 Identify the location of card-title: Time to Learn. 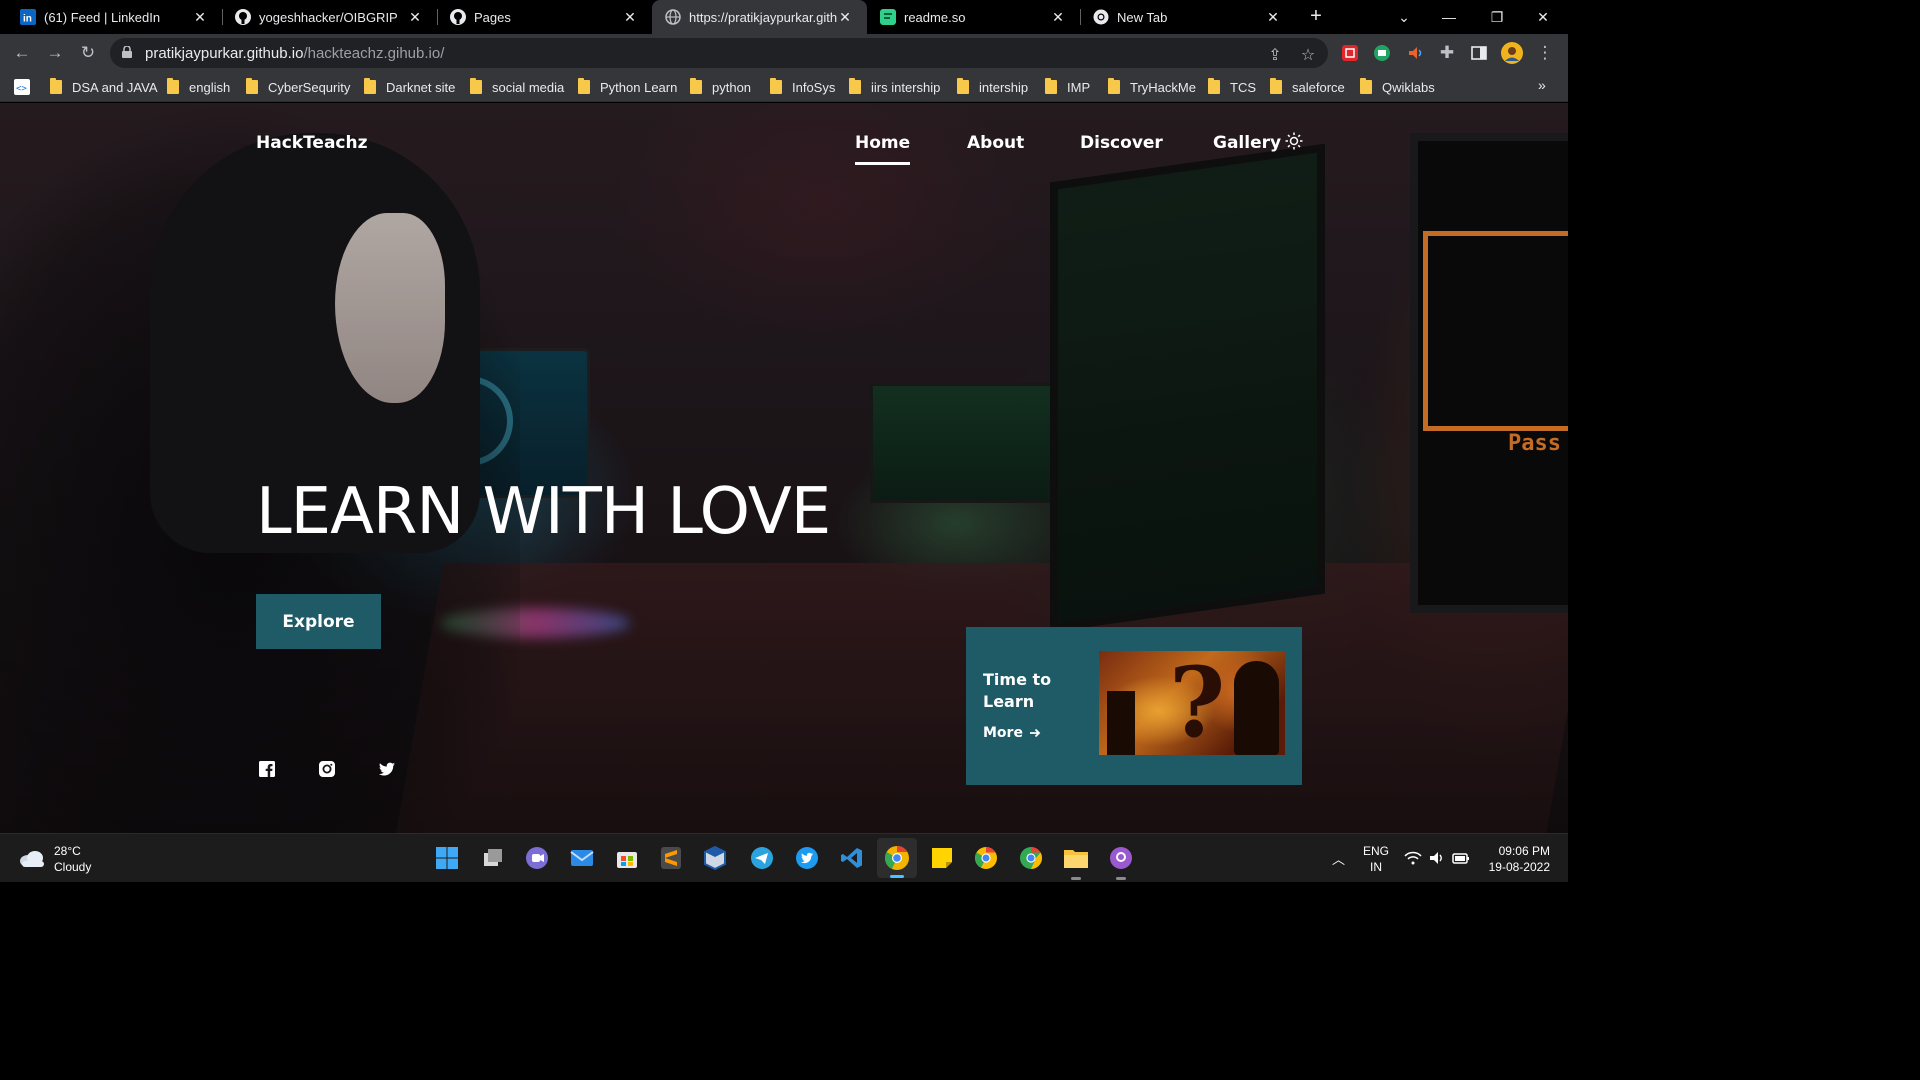
(1017, 690).